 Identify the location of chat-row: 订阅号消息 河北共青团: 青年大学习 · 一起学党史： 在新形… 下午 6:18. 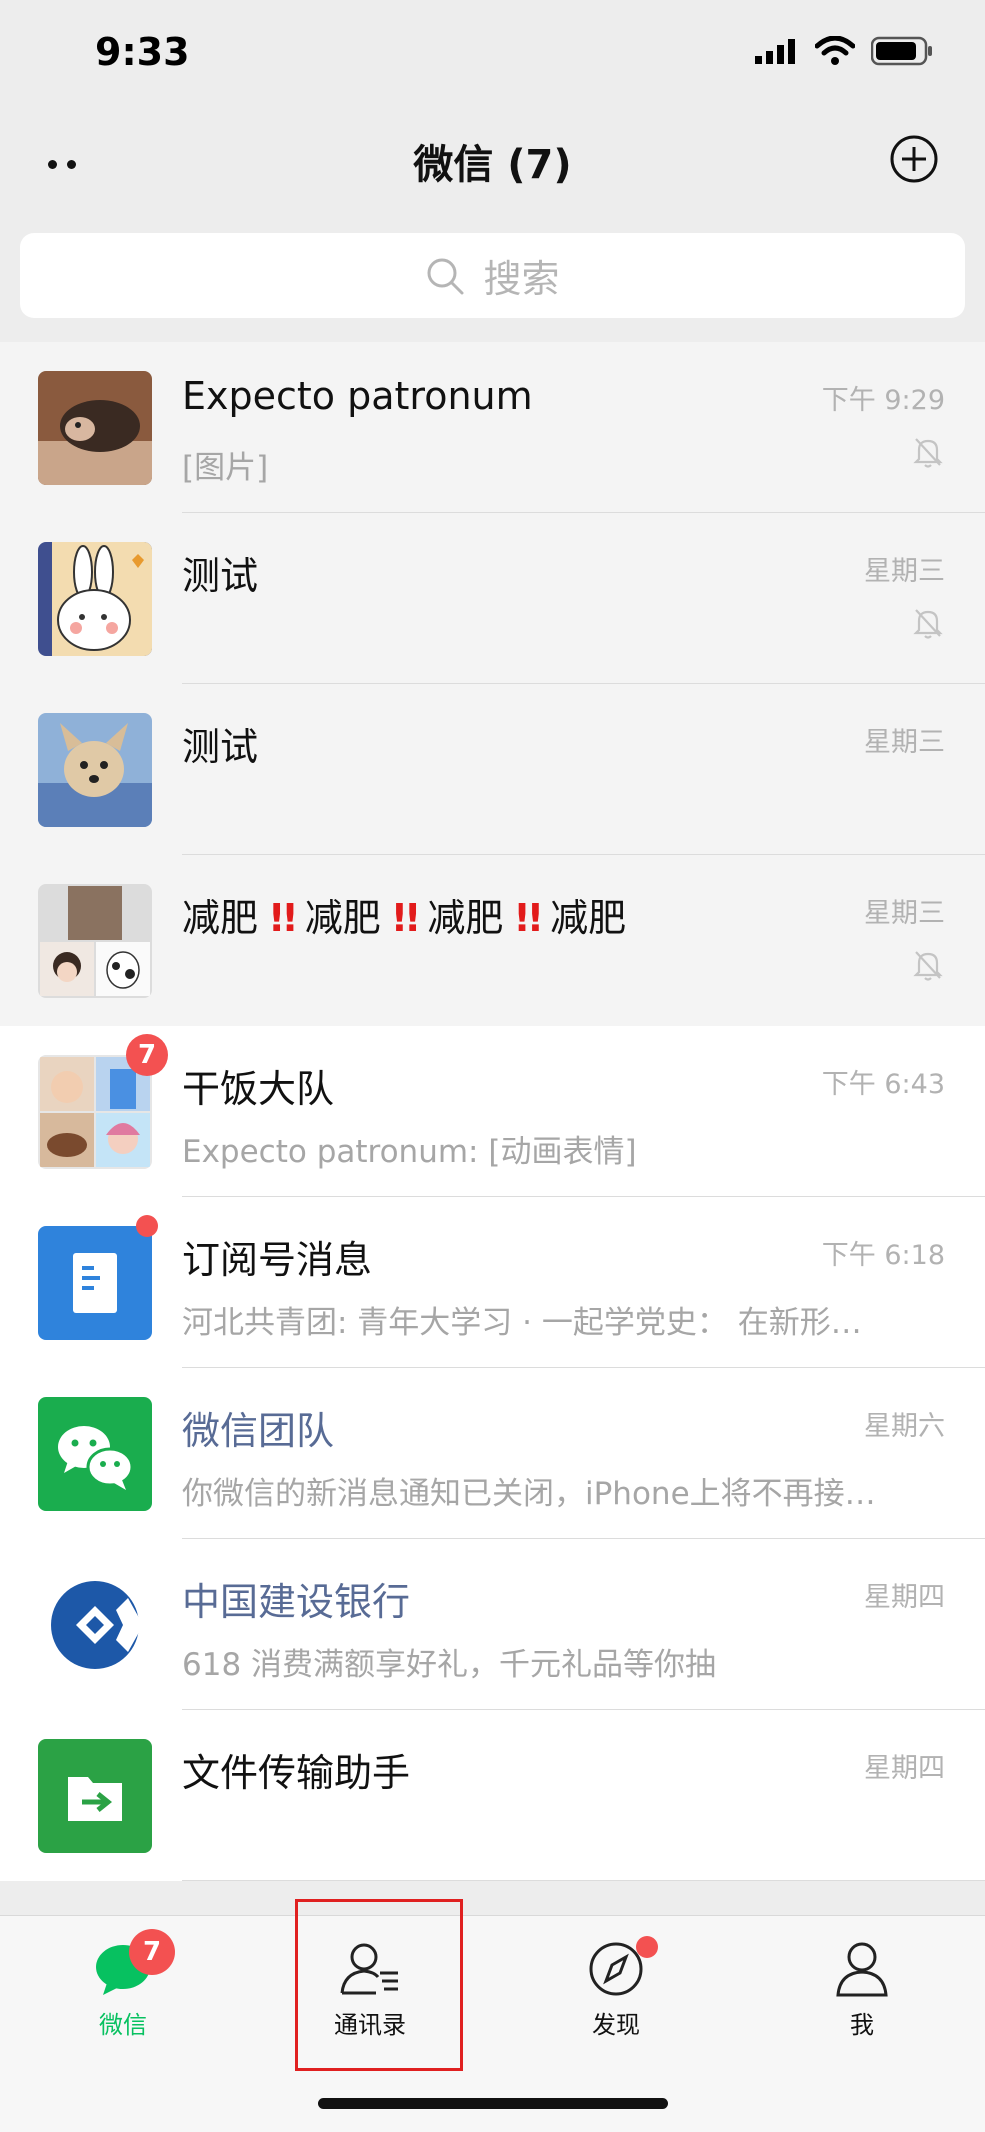
(492, 1282).